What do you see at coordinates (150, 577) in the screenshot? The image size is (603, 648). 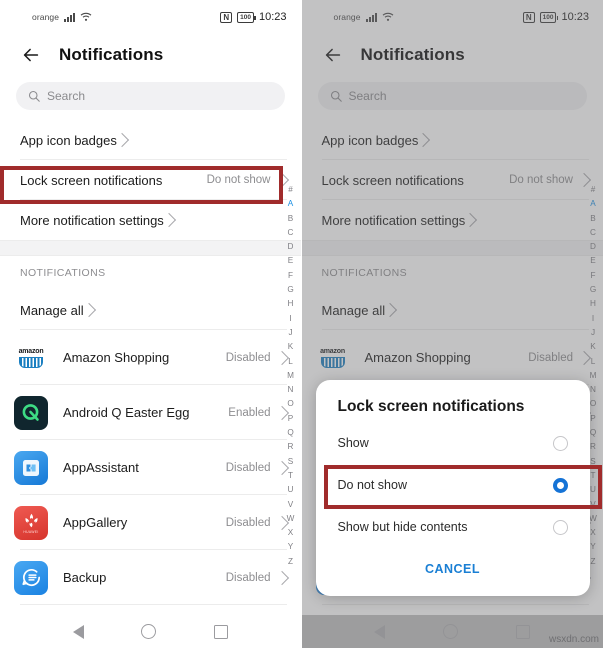 I see `list-item: Backup Disabled` at bounding box center [150, 577].